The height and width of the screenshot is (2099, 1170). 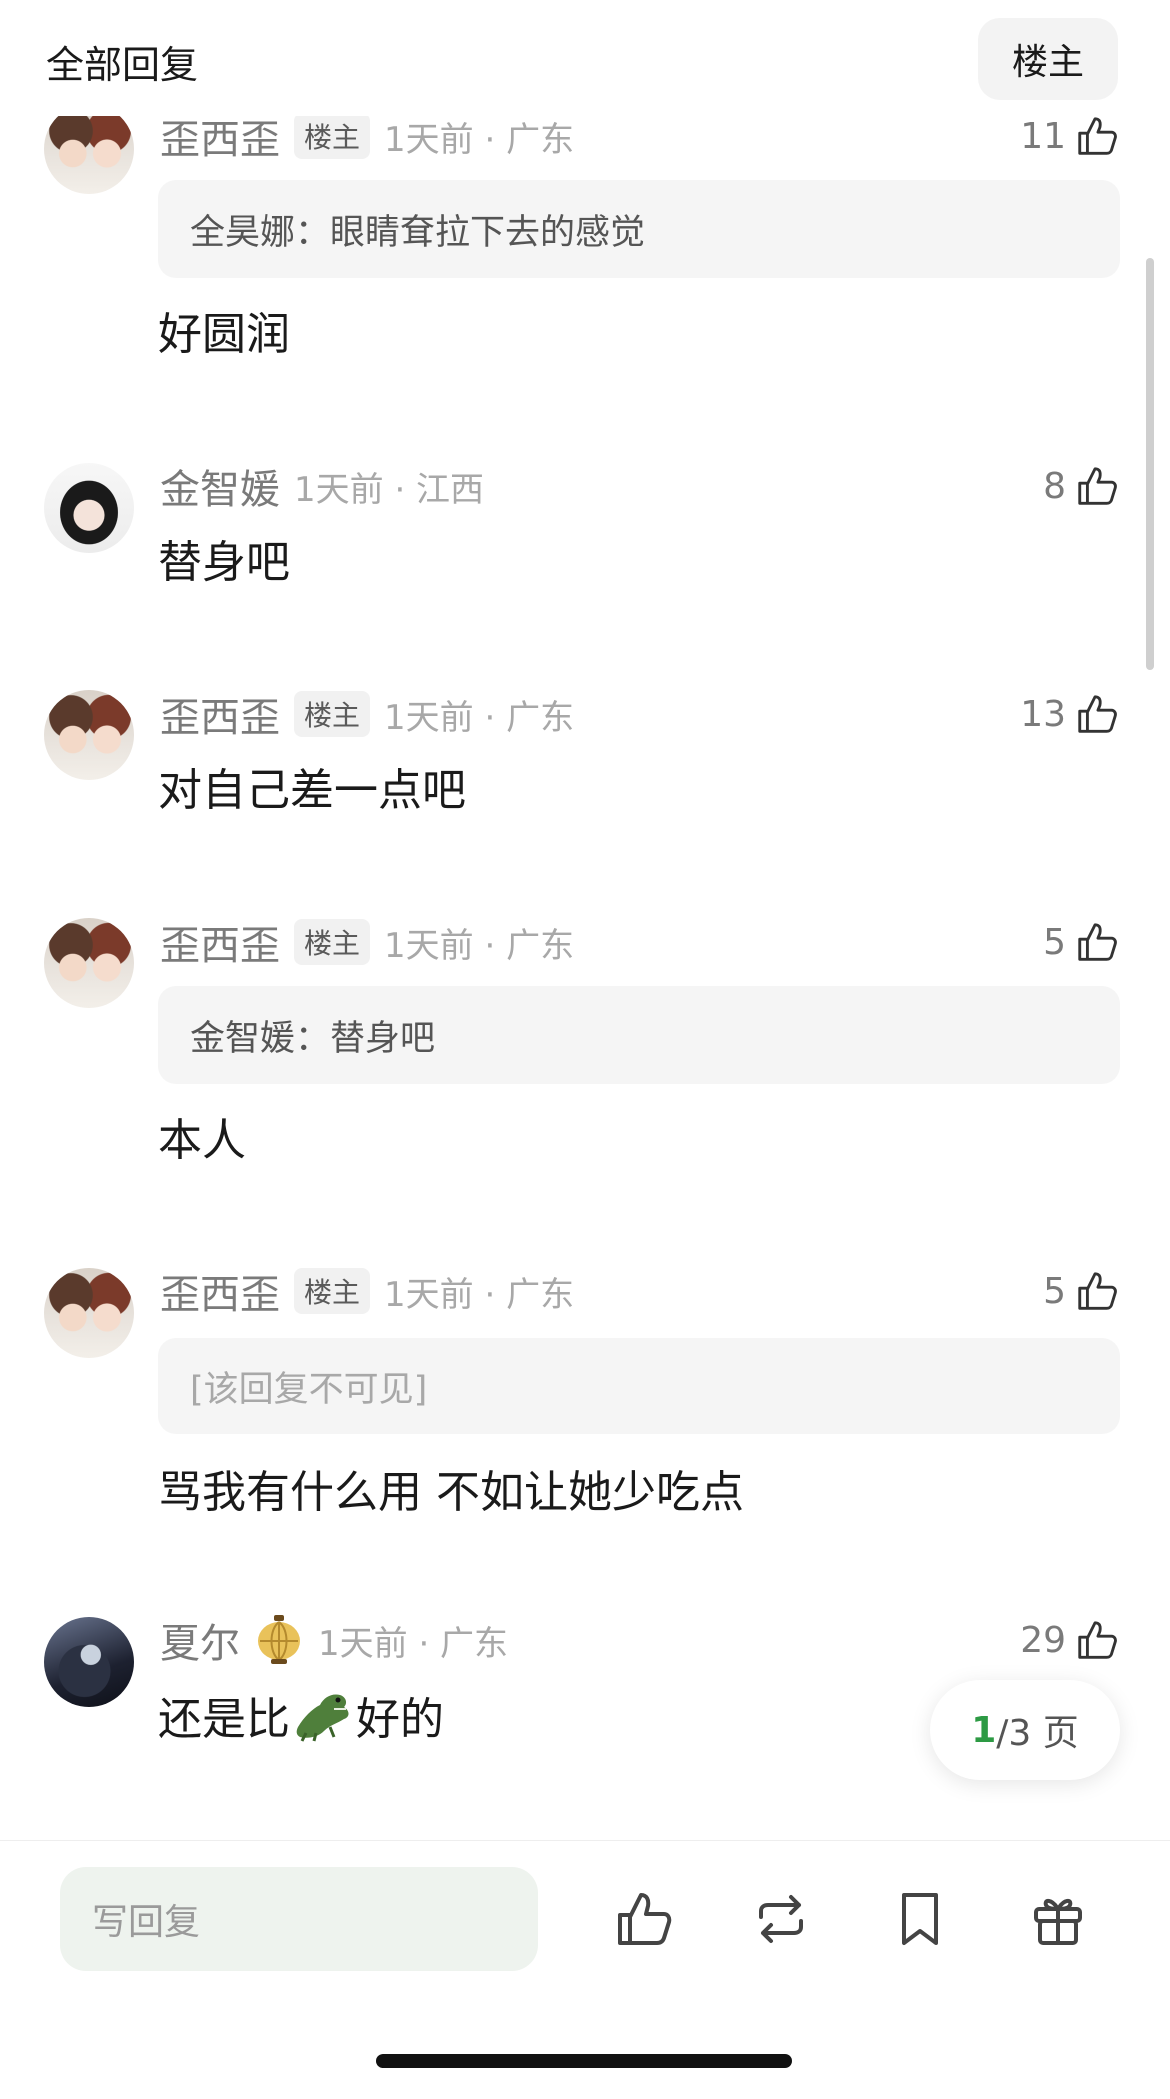 What do you see at coordinates (920, 1919) in the screenshot?
I see `bookmark-icon` at bounding box center [920, 1919].